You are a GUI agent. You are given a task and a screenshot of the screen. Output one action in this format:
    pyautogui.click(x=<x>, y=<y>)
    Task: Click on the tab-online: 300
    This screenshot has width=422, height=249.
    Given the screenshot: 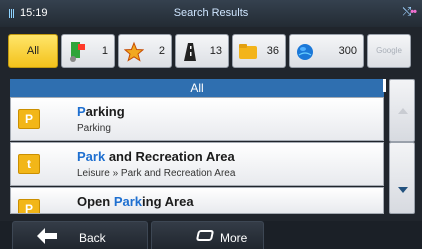 What is the action you would take?
    pyautogui.click(x=326, y=51)
    